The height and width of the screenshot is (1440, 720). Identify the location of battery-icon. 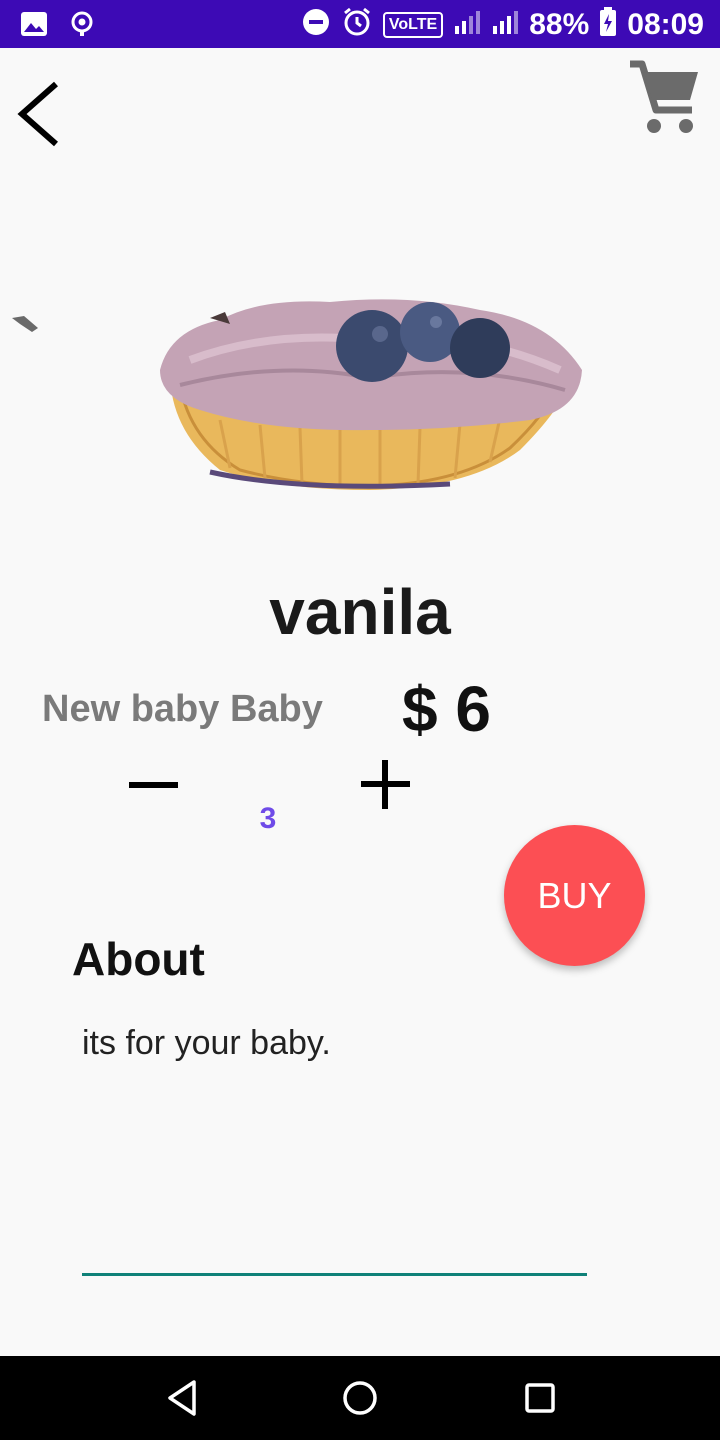
(608, 24).